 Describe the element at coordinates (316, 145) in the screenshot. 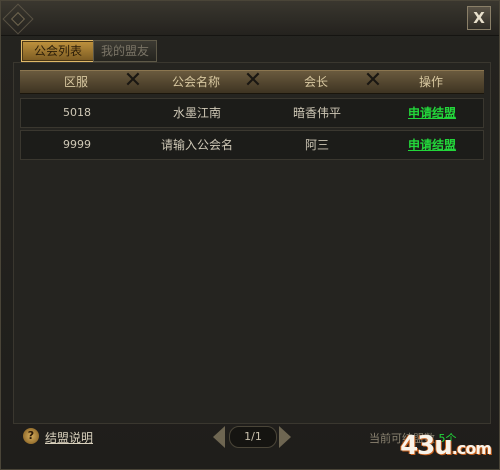

I see `leader-cell: 阿三` at that location.